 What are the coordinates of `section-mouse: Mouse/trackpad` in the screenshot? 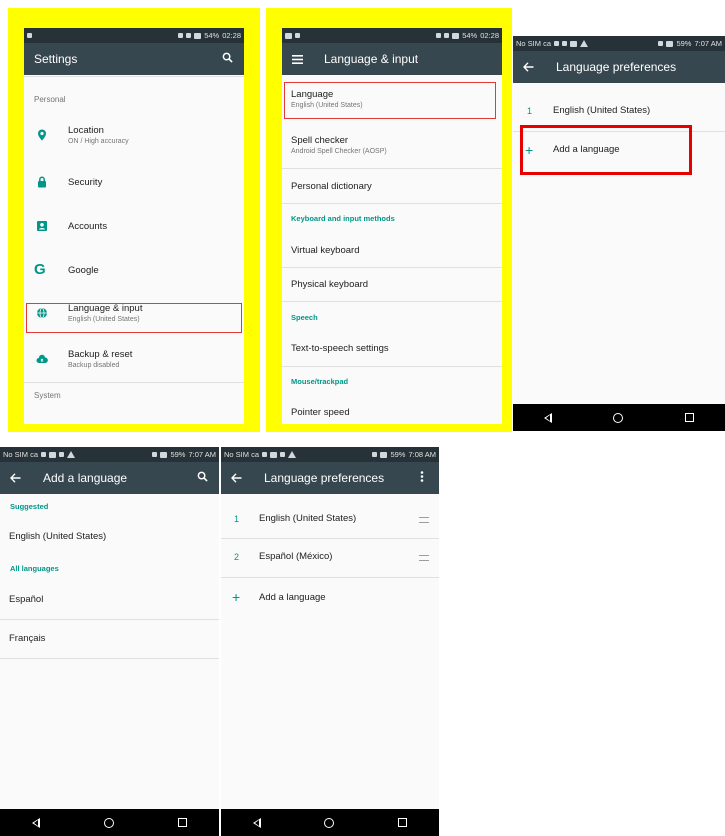 It's located at (320, 381).